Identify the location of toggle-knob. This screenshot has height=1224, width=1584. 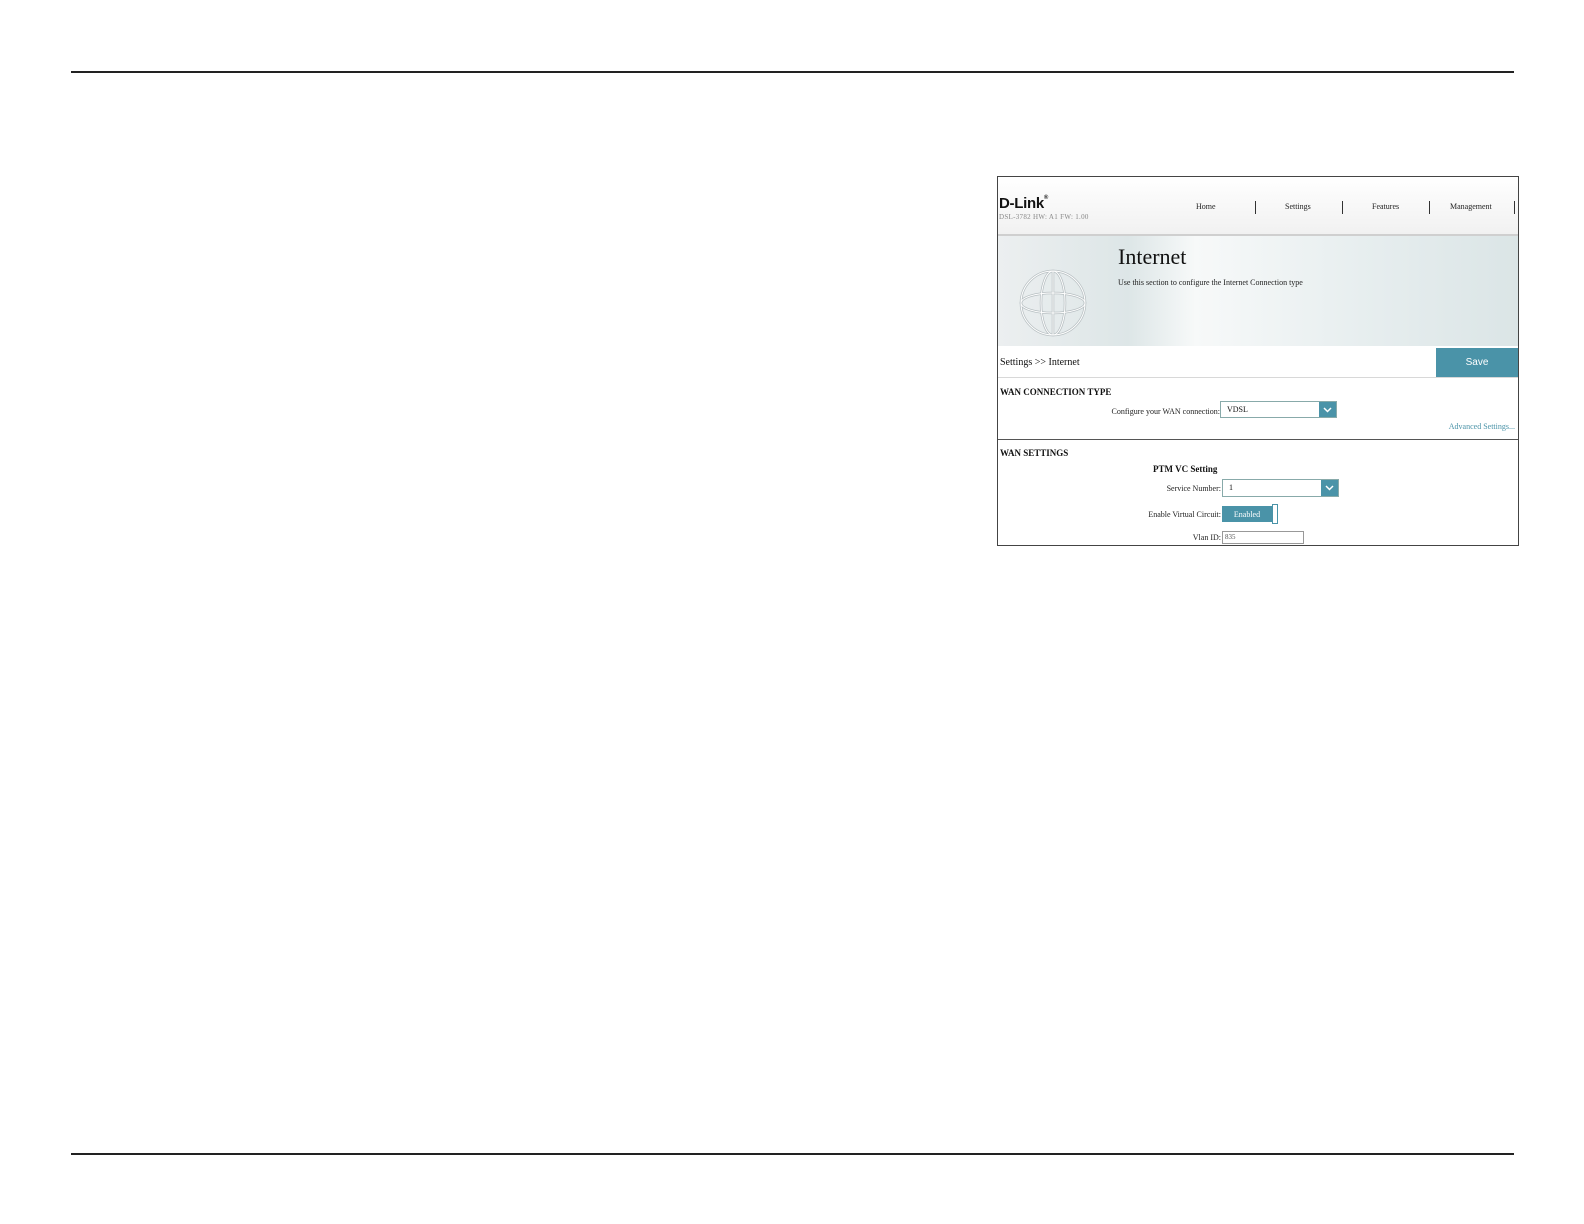
(1275, 514).